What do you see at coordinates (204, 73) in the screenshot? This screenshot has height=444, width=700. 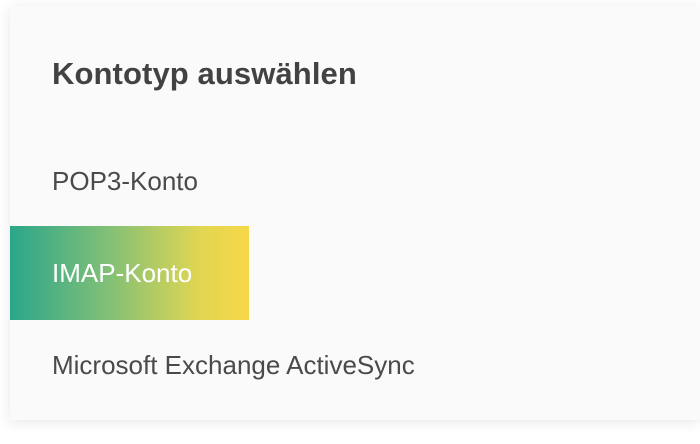 I see `dialog-title: Kontotyp auswählen` at bounding box center [204, 73].